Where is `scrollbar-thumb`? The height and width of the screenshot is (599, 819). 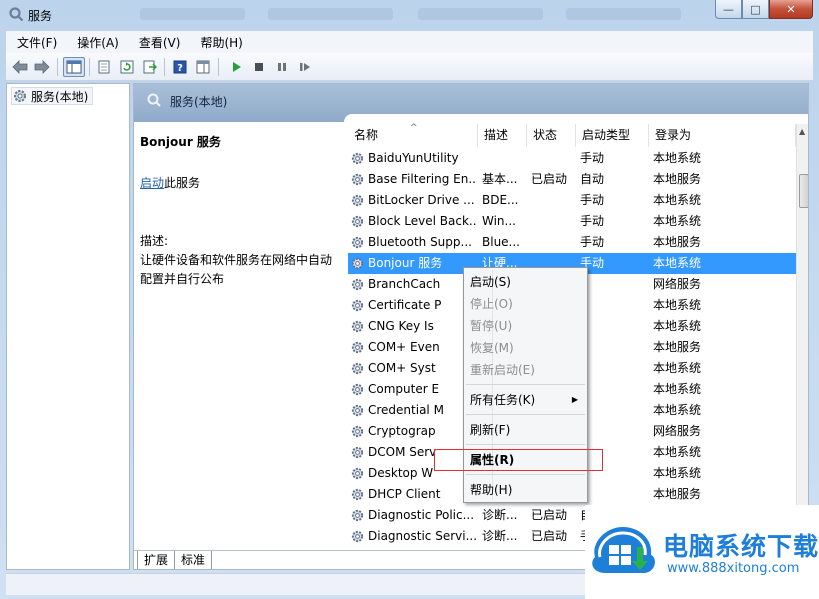 scrollbar-thumb is located at coordinates (803, 191).